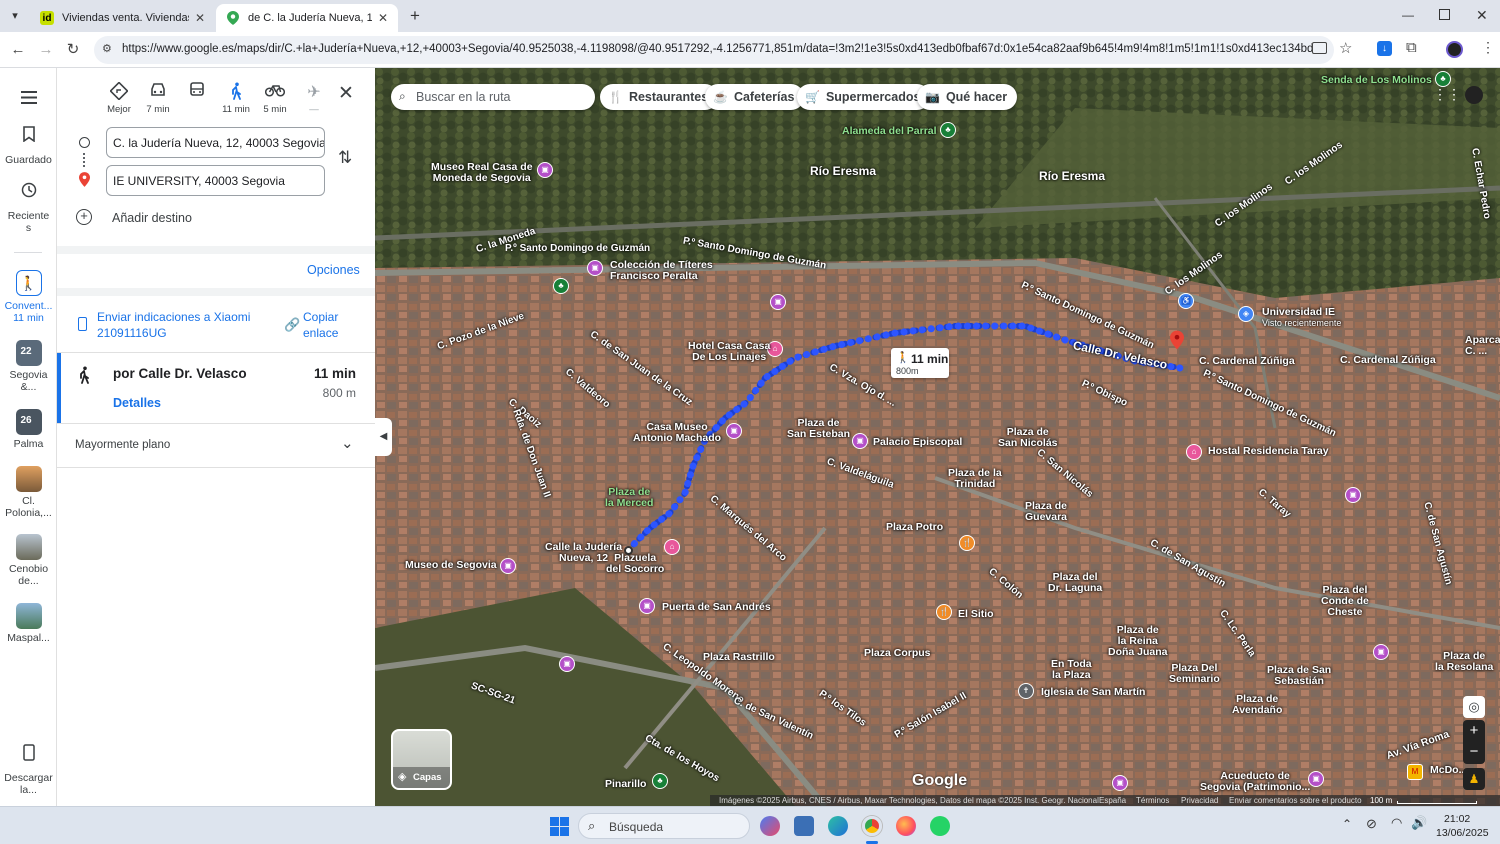 The image size is (1500, 844). I want to click on whatsapp-icon, so click(940, 826).